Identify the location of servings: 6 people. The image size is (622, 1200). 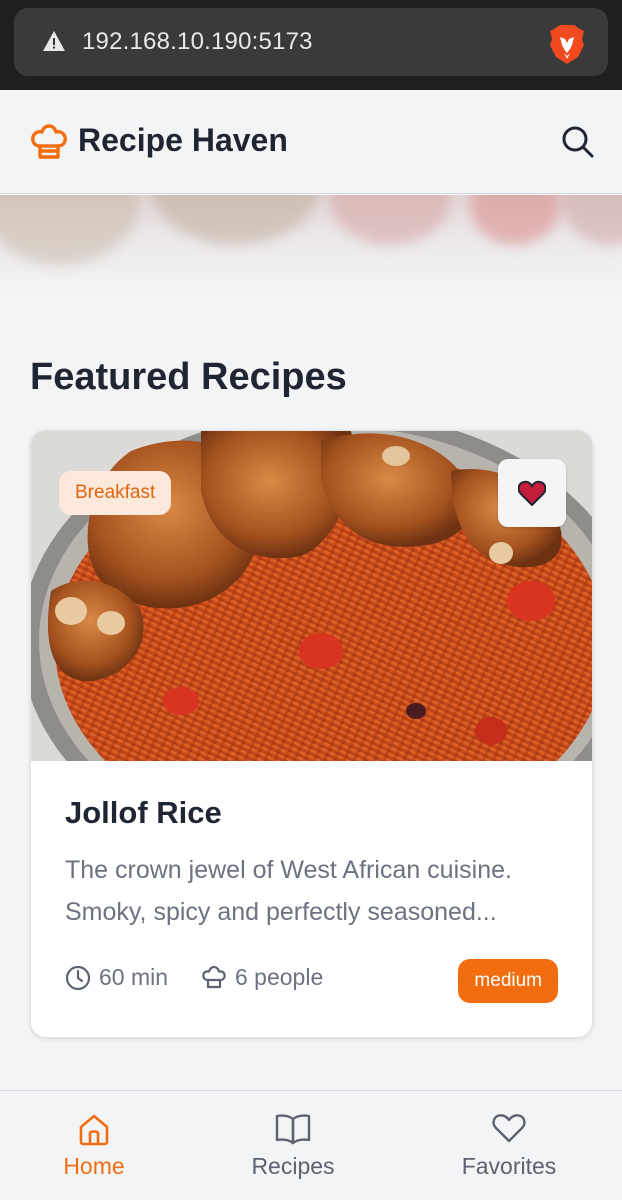
(262, 977).